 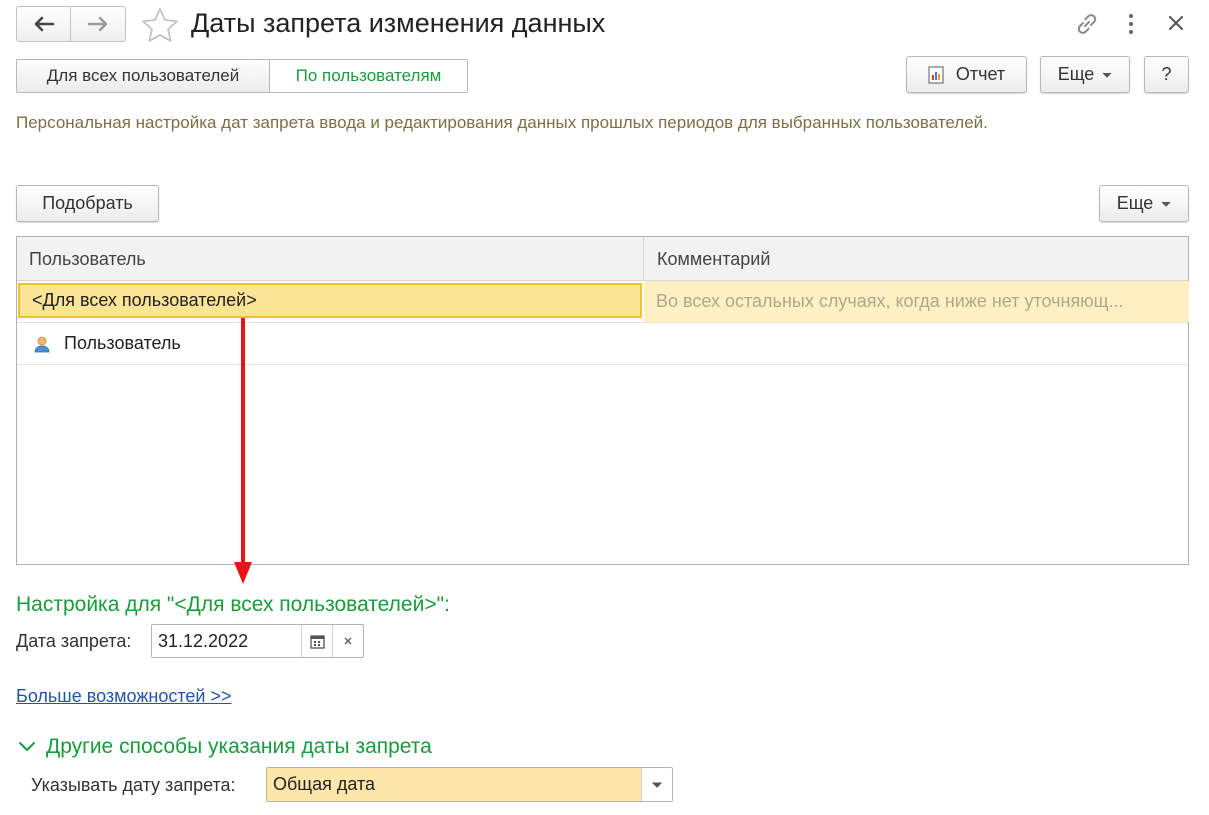 I want to click on calendar-icon, so click(x=317, y=641).